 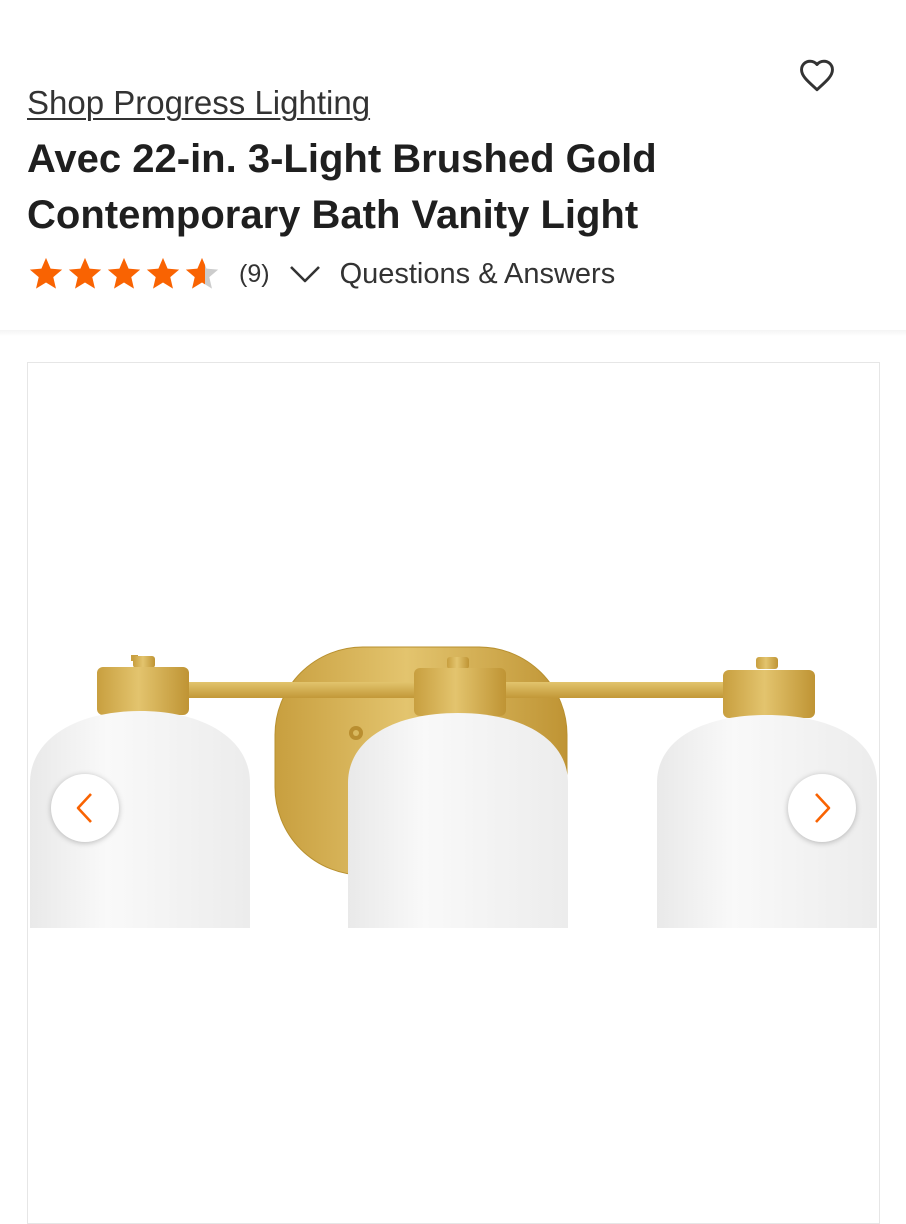 I want to click on favorite-button, so click(x=817, y=75).